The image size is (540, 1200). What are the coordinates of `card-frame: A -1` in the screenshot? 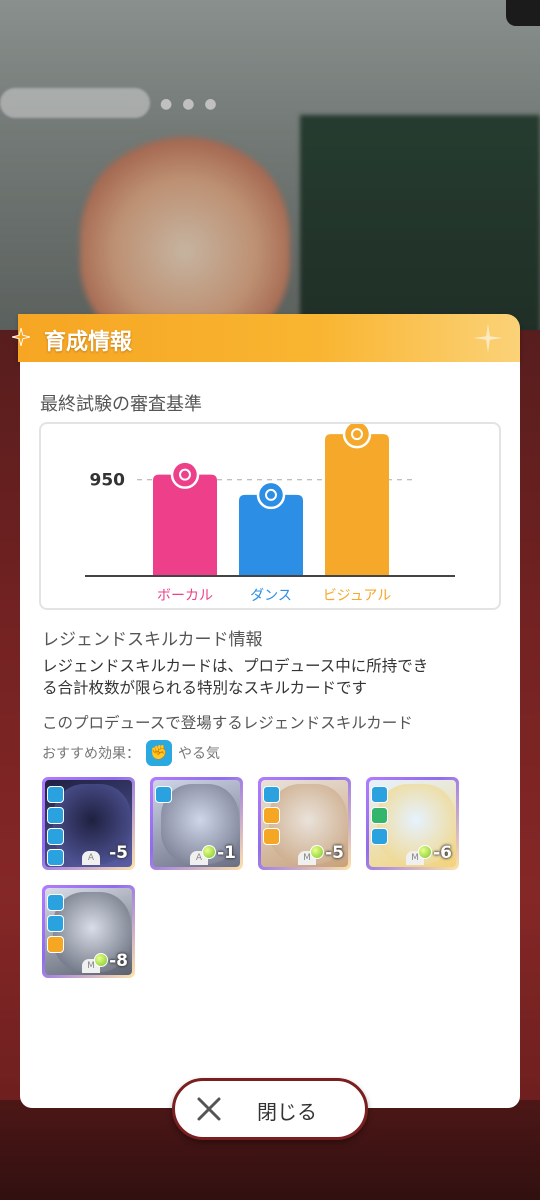 It's located at (196, 823).